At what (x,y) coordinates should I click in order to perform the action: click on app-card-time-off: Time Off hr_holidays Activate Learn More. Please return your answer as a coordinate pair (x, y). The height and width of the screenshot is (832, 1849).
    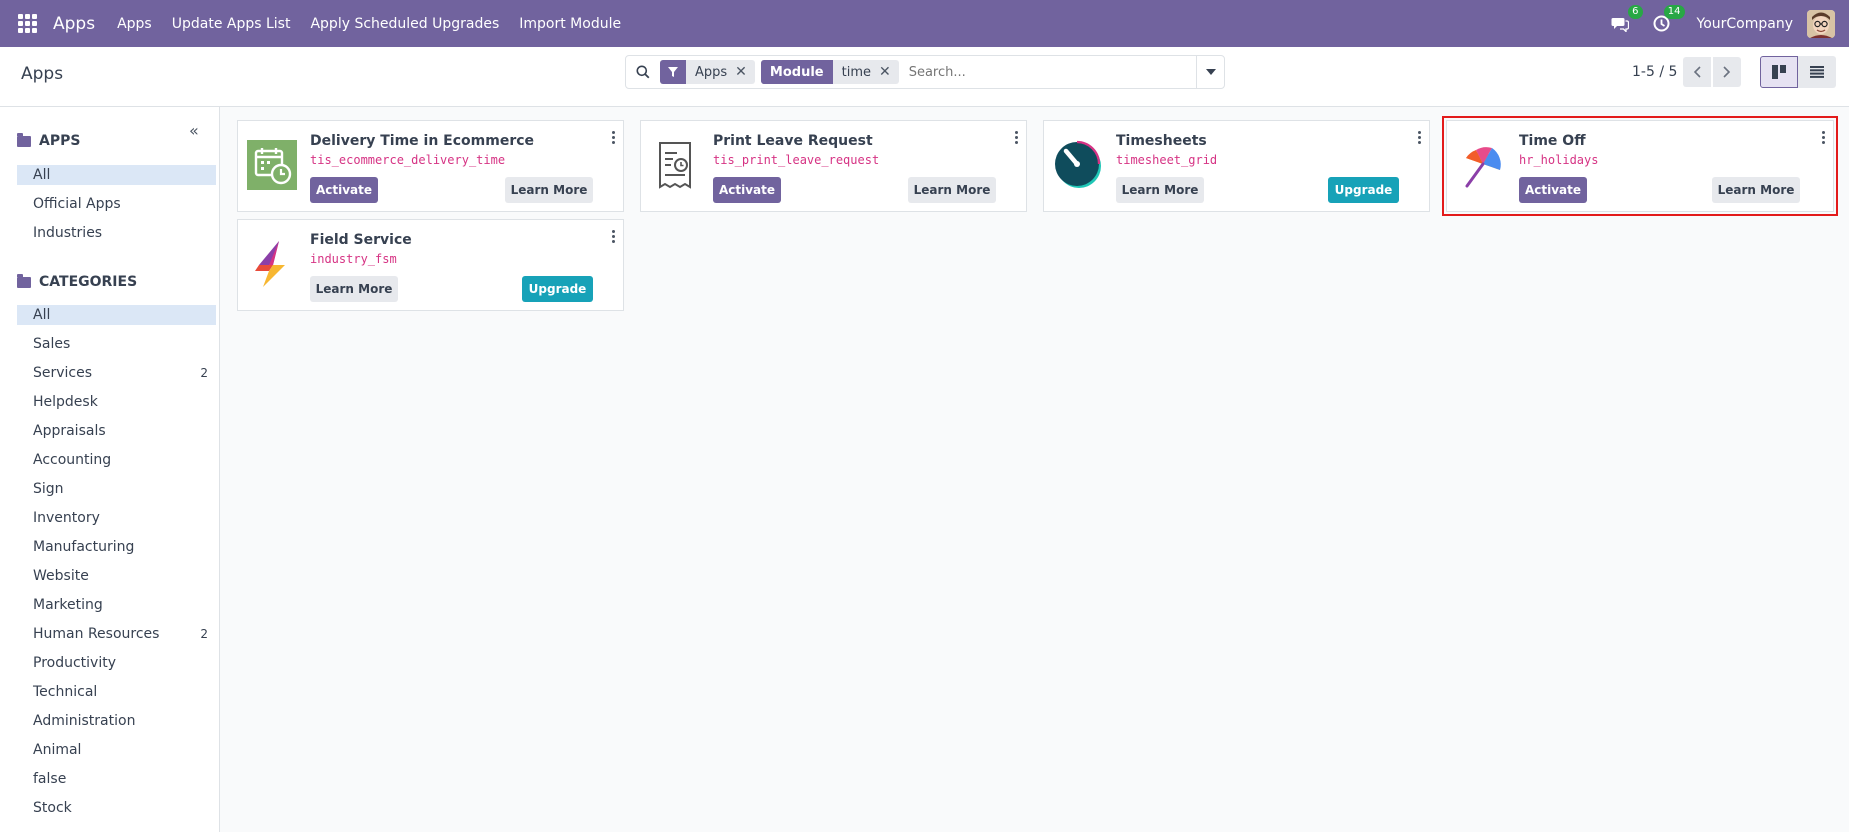
    Looking at the image, I should click on (1640, 166).